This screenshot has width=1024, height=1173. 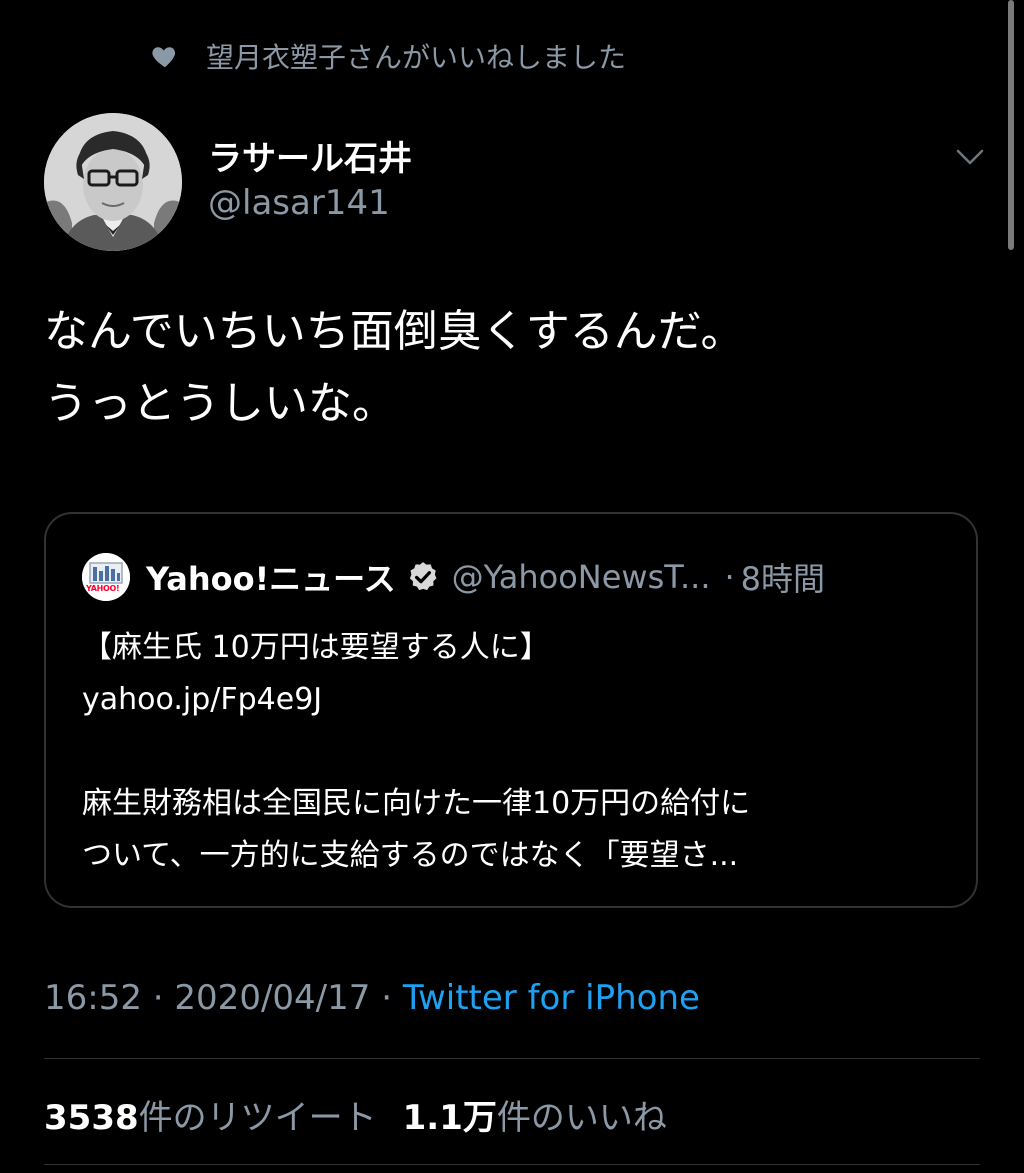 What do you see at coordinates (271, 579) in the screenshot?
I see `quoted-account-name: Yahoo!ニュース` at bounding box center [271, 579].